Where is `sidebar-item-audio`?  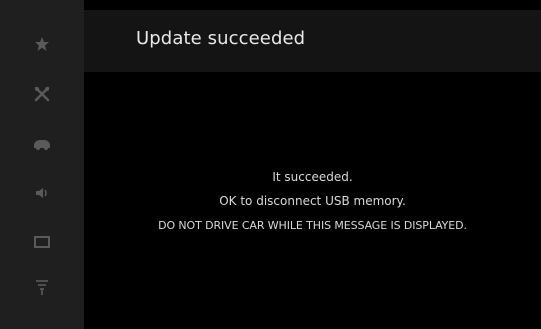
sidebar-item-audio is located at coordinates (42, 193).